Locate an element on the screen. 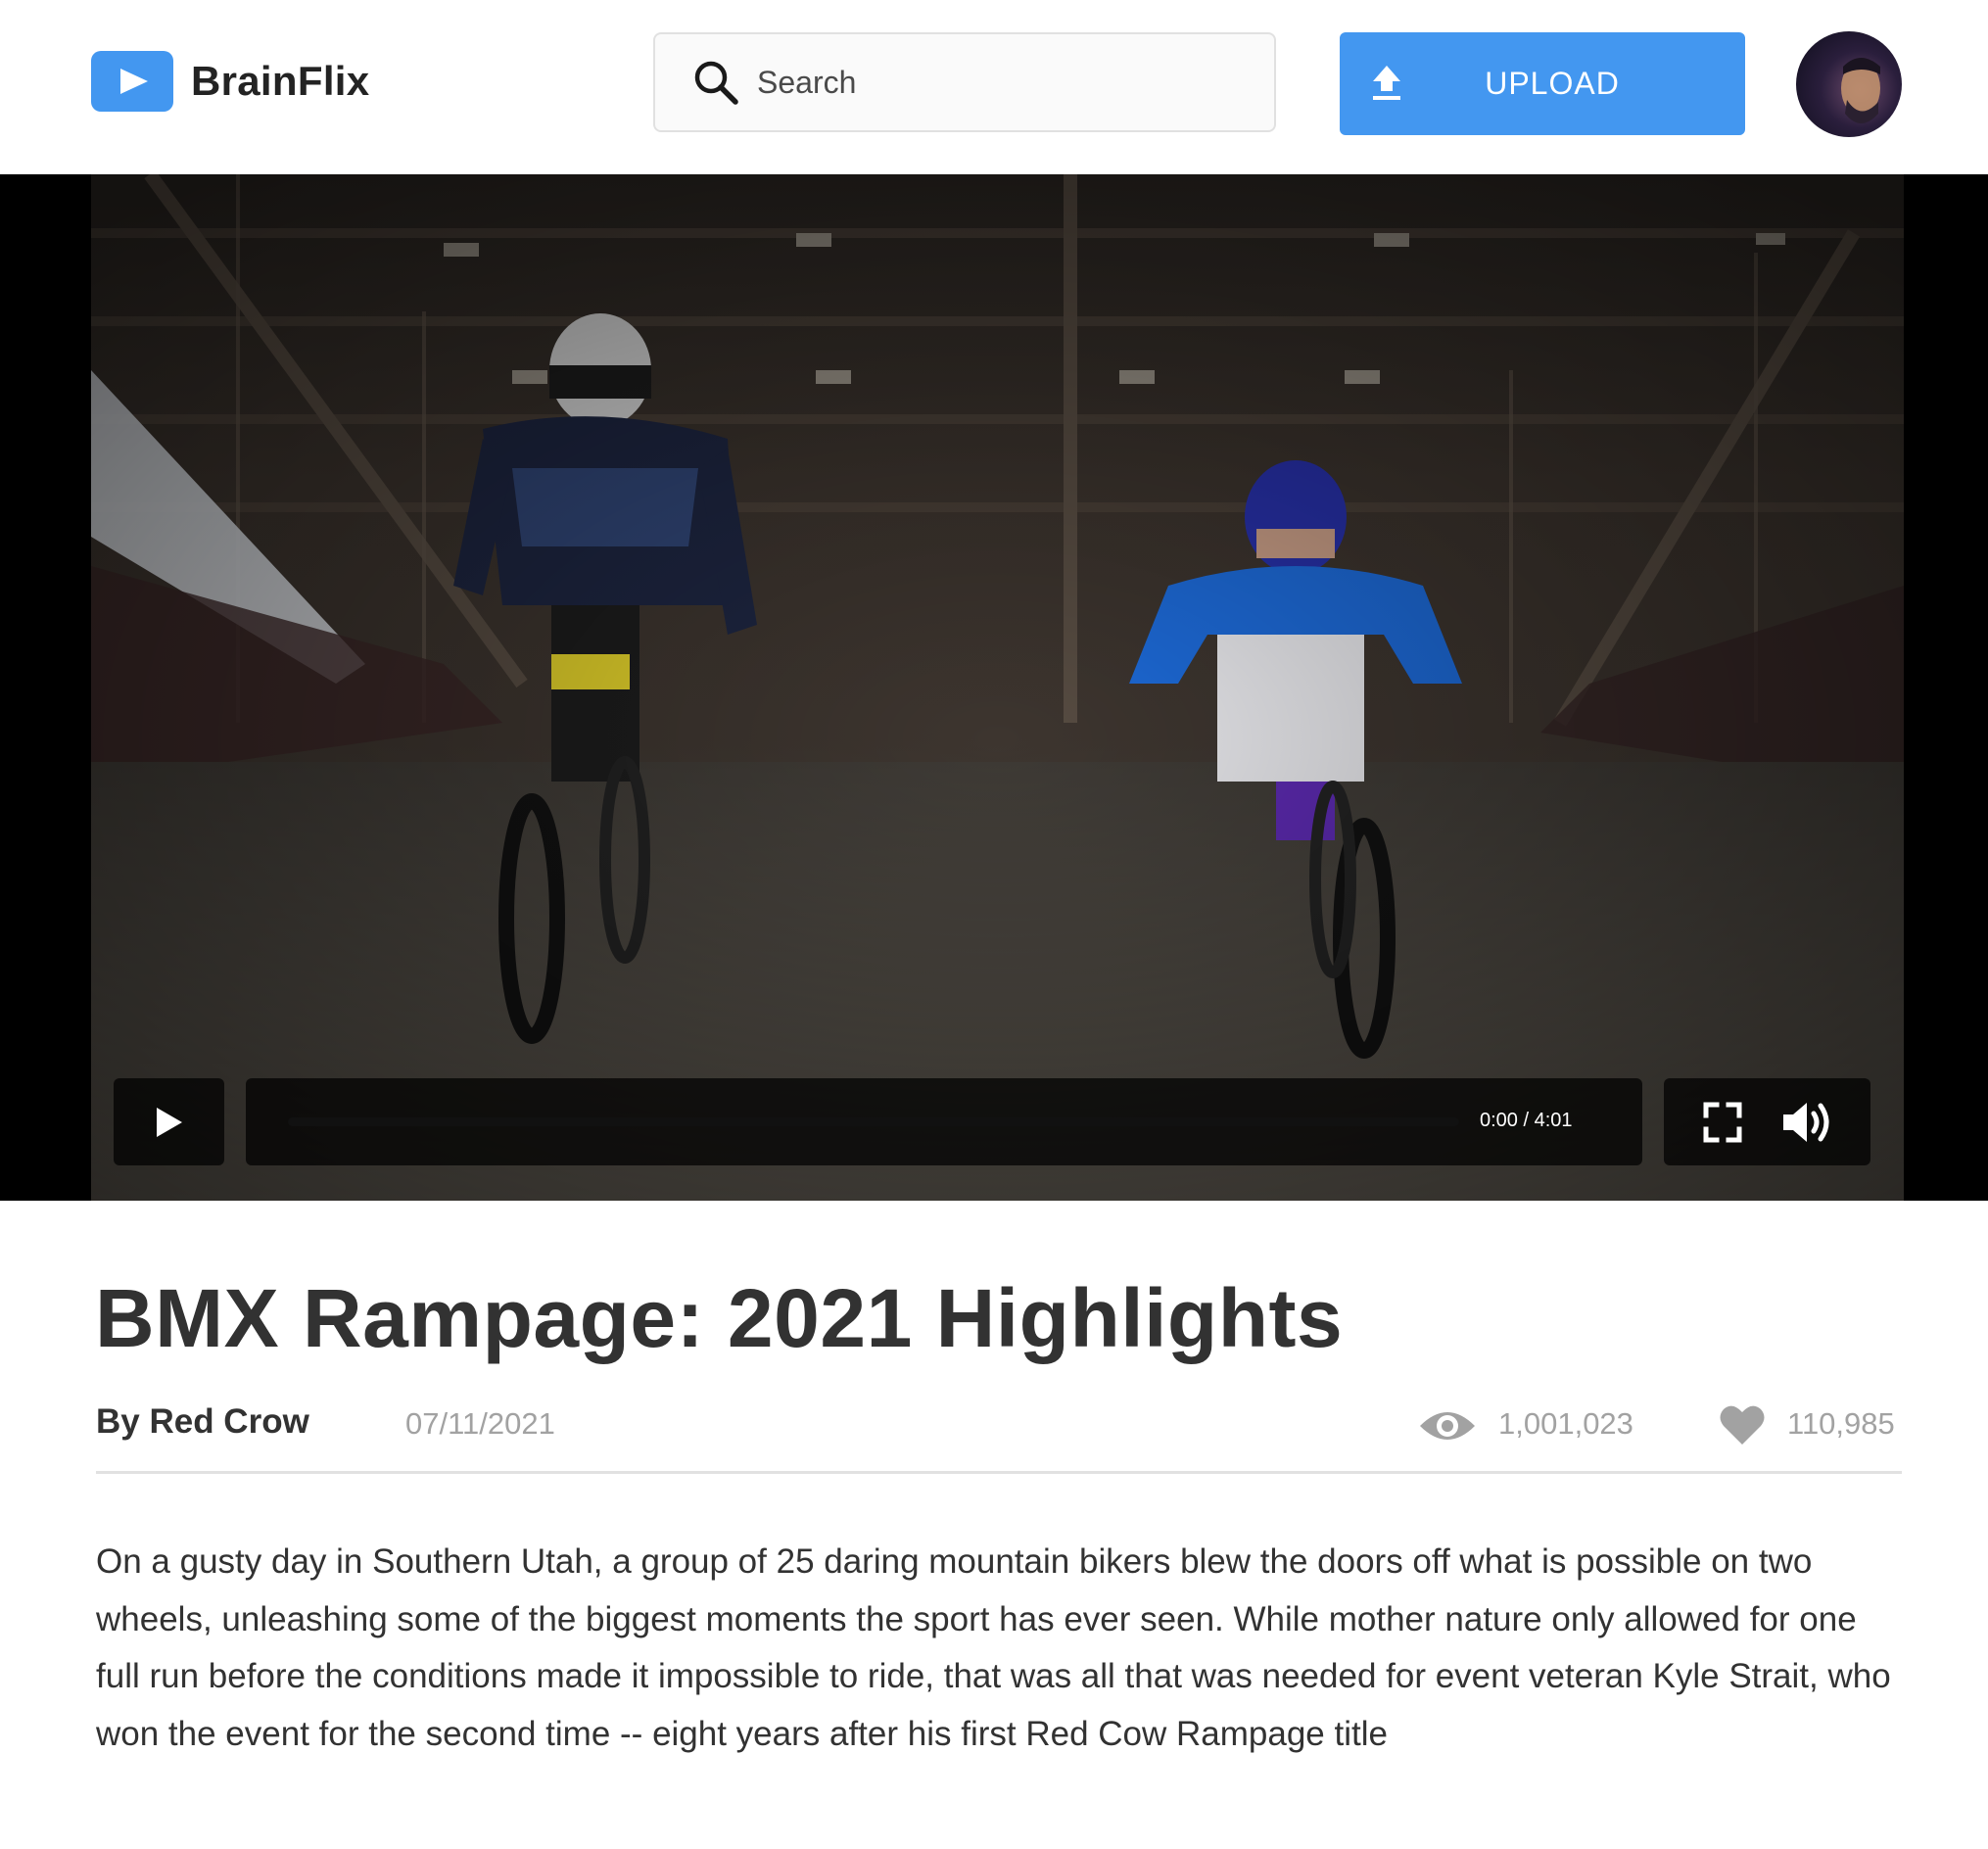  avatar-image is located at coordinates (1860, 90).